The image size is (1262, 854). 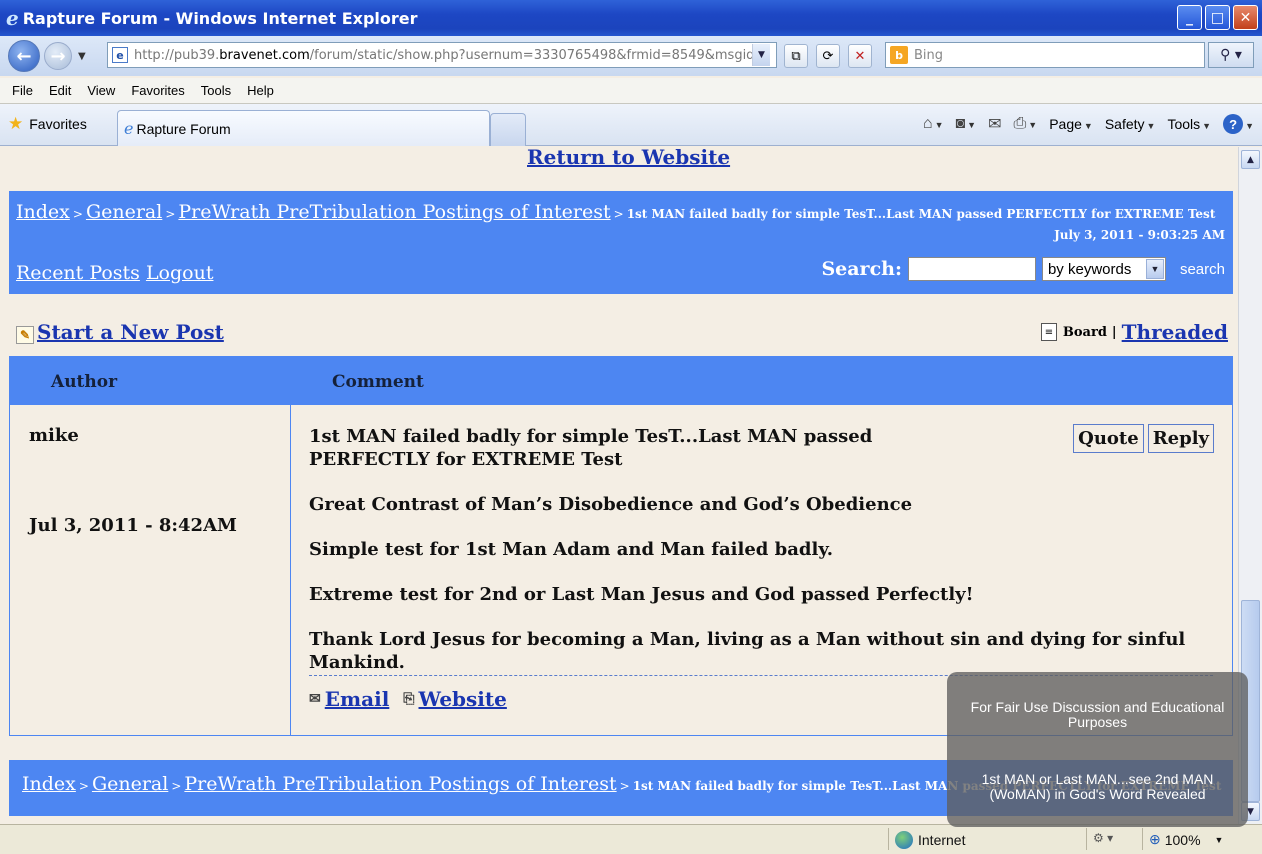 What do you see at coordinates (861, 269) in the screenshot?
I see `search-label: Search:` at bounding box center [861, 269].